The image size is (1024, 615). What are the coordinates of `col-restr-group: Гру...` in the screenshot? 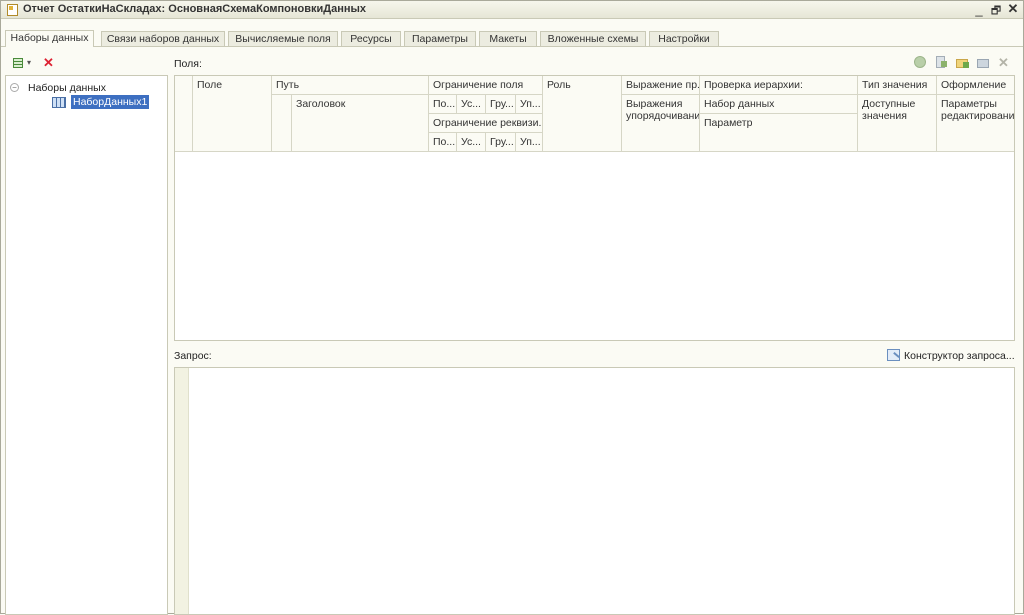 It's located at (501, 104).